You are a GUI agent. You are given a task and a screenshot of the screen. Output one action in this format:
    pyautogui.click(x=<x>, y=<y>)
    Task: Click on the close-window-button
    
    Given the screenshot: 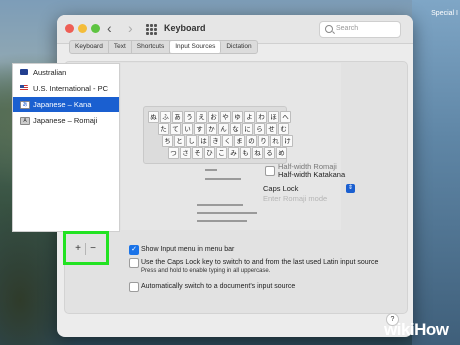 What is the action you would take?
    pyautogui.click(x=69, y=28)
    